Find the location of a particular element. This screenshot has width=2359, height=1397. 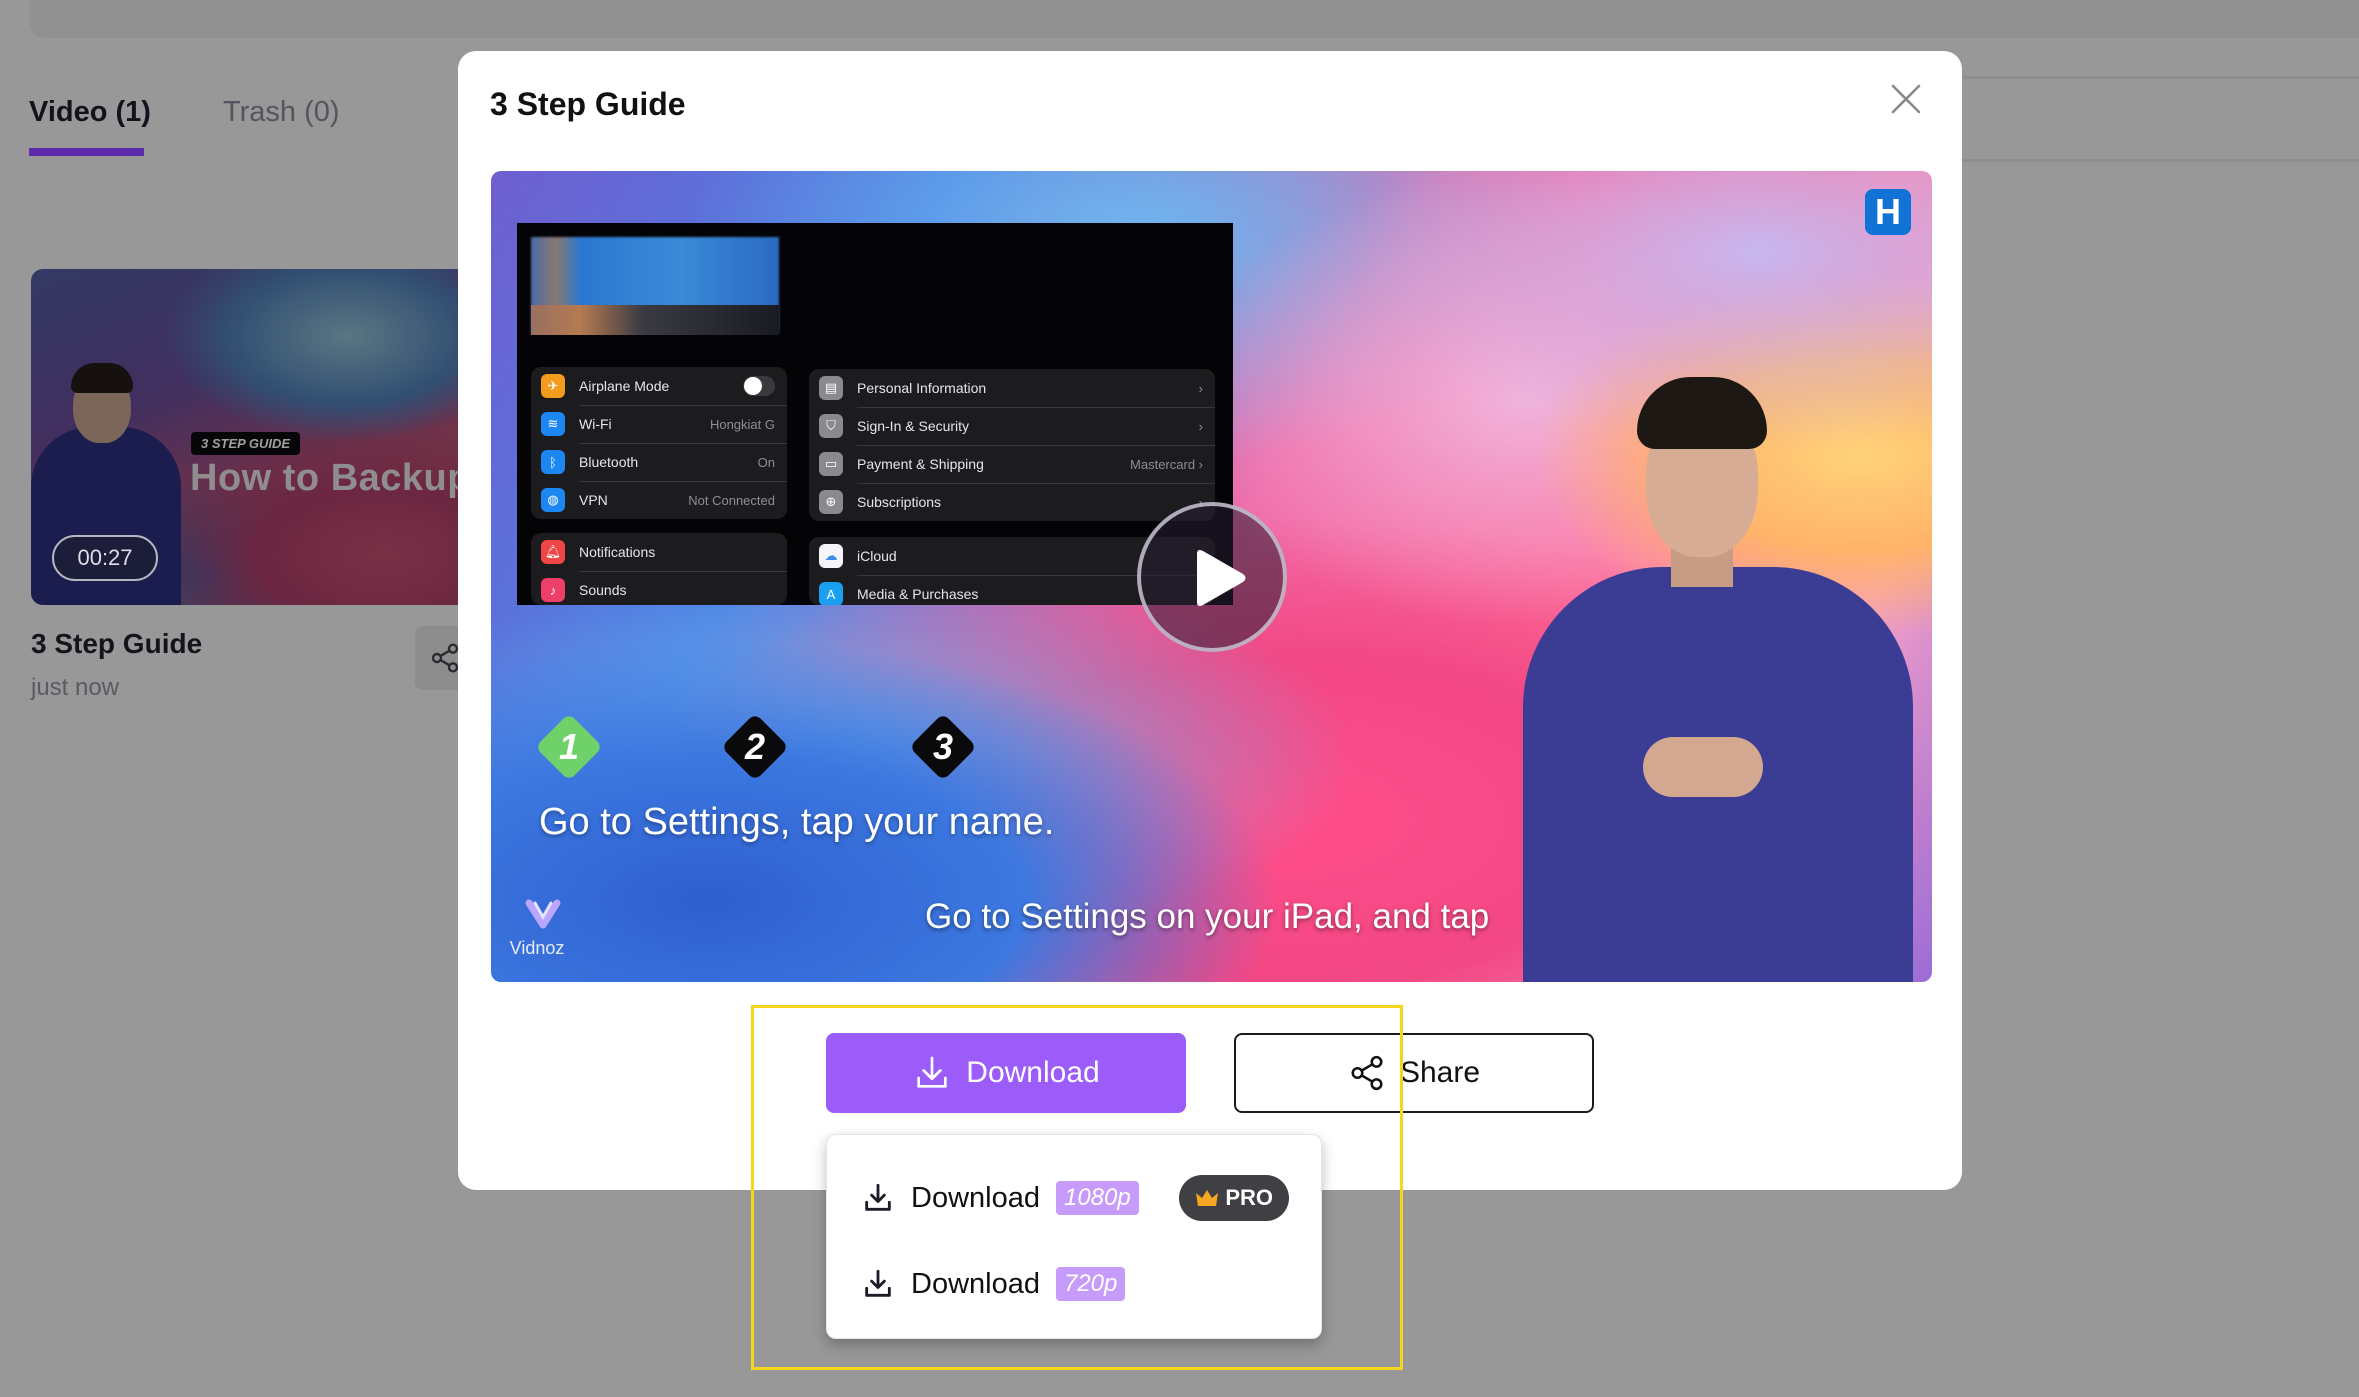

share-button: Share is located at coordinates (1414, 1073).